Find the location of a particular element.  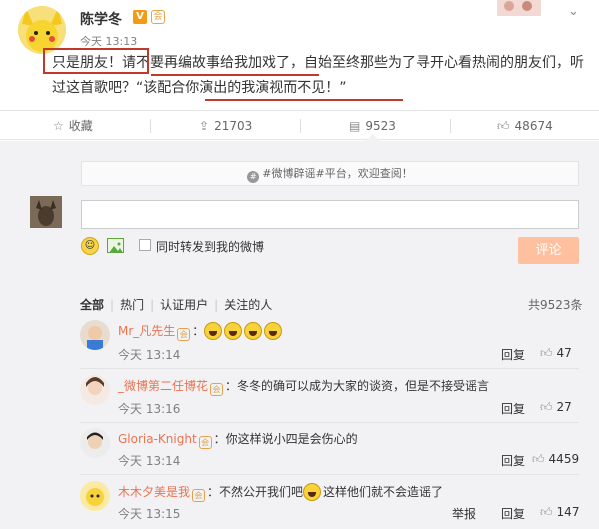

comment-like-button: 👍︎ 47 is located at coordinates (556, 353).